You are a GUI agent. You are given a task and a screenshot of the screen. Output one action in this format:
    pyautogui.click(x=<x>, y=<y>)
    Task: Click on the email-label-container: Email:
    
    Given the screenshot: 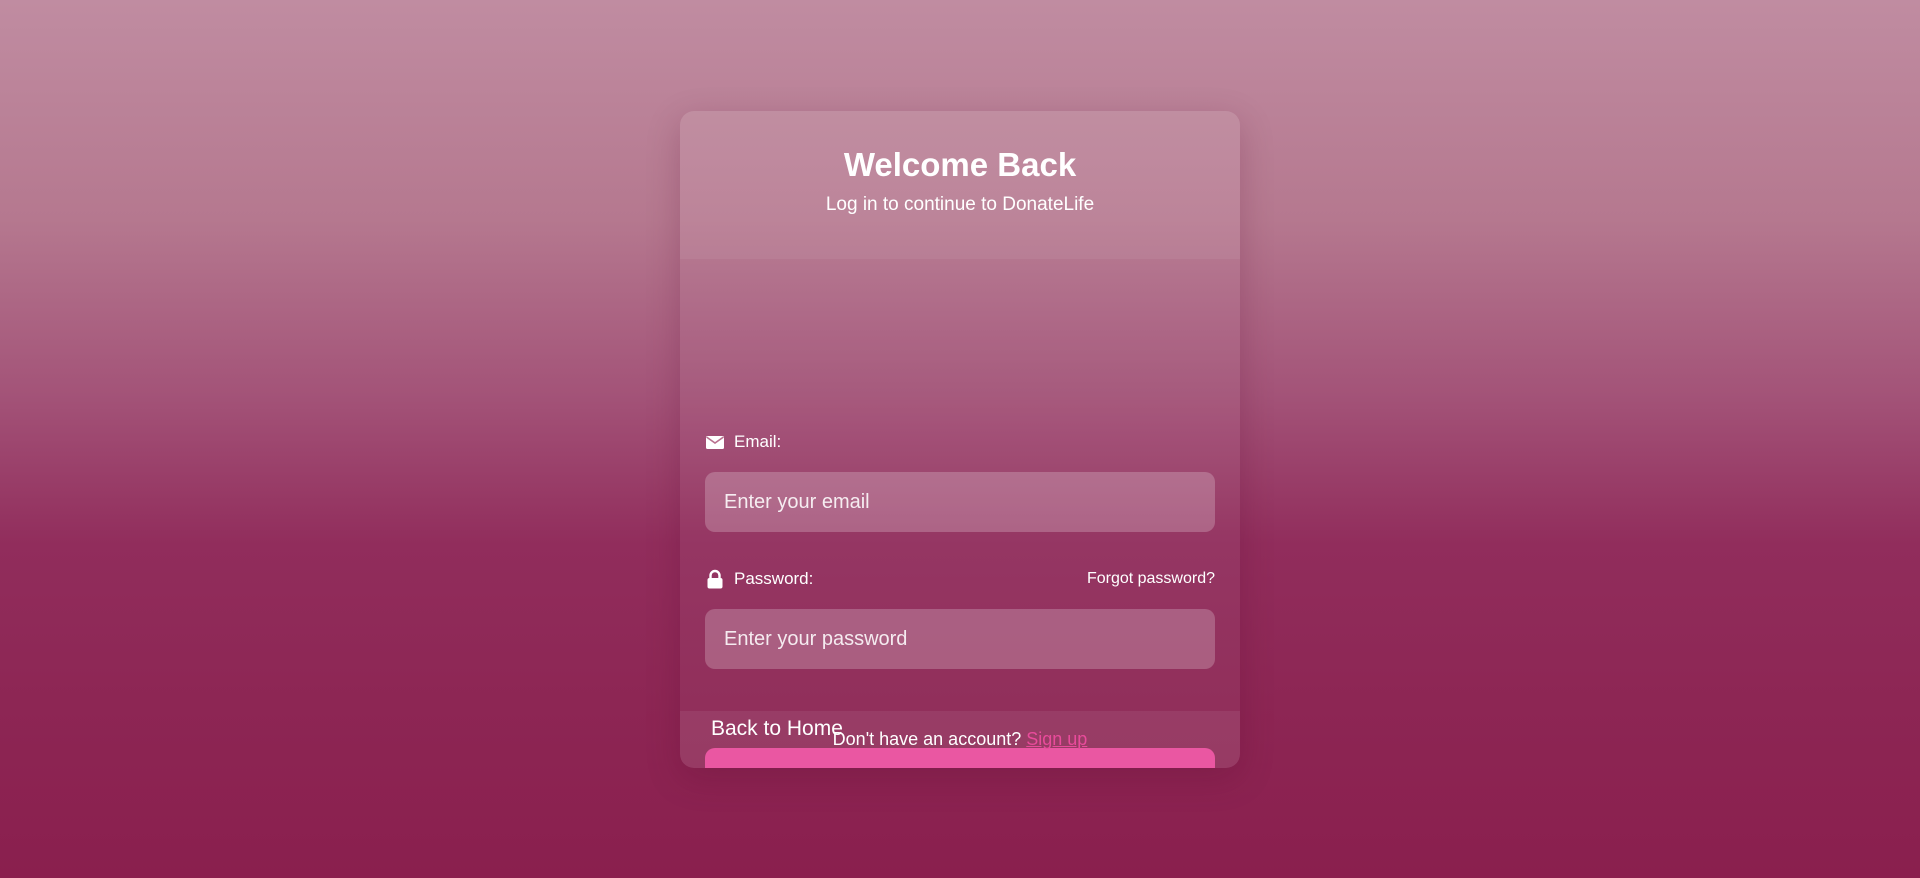 What is the action you would take?
    pyautogui.click(x=743, y=442)
    